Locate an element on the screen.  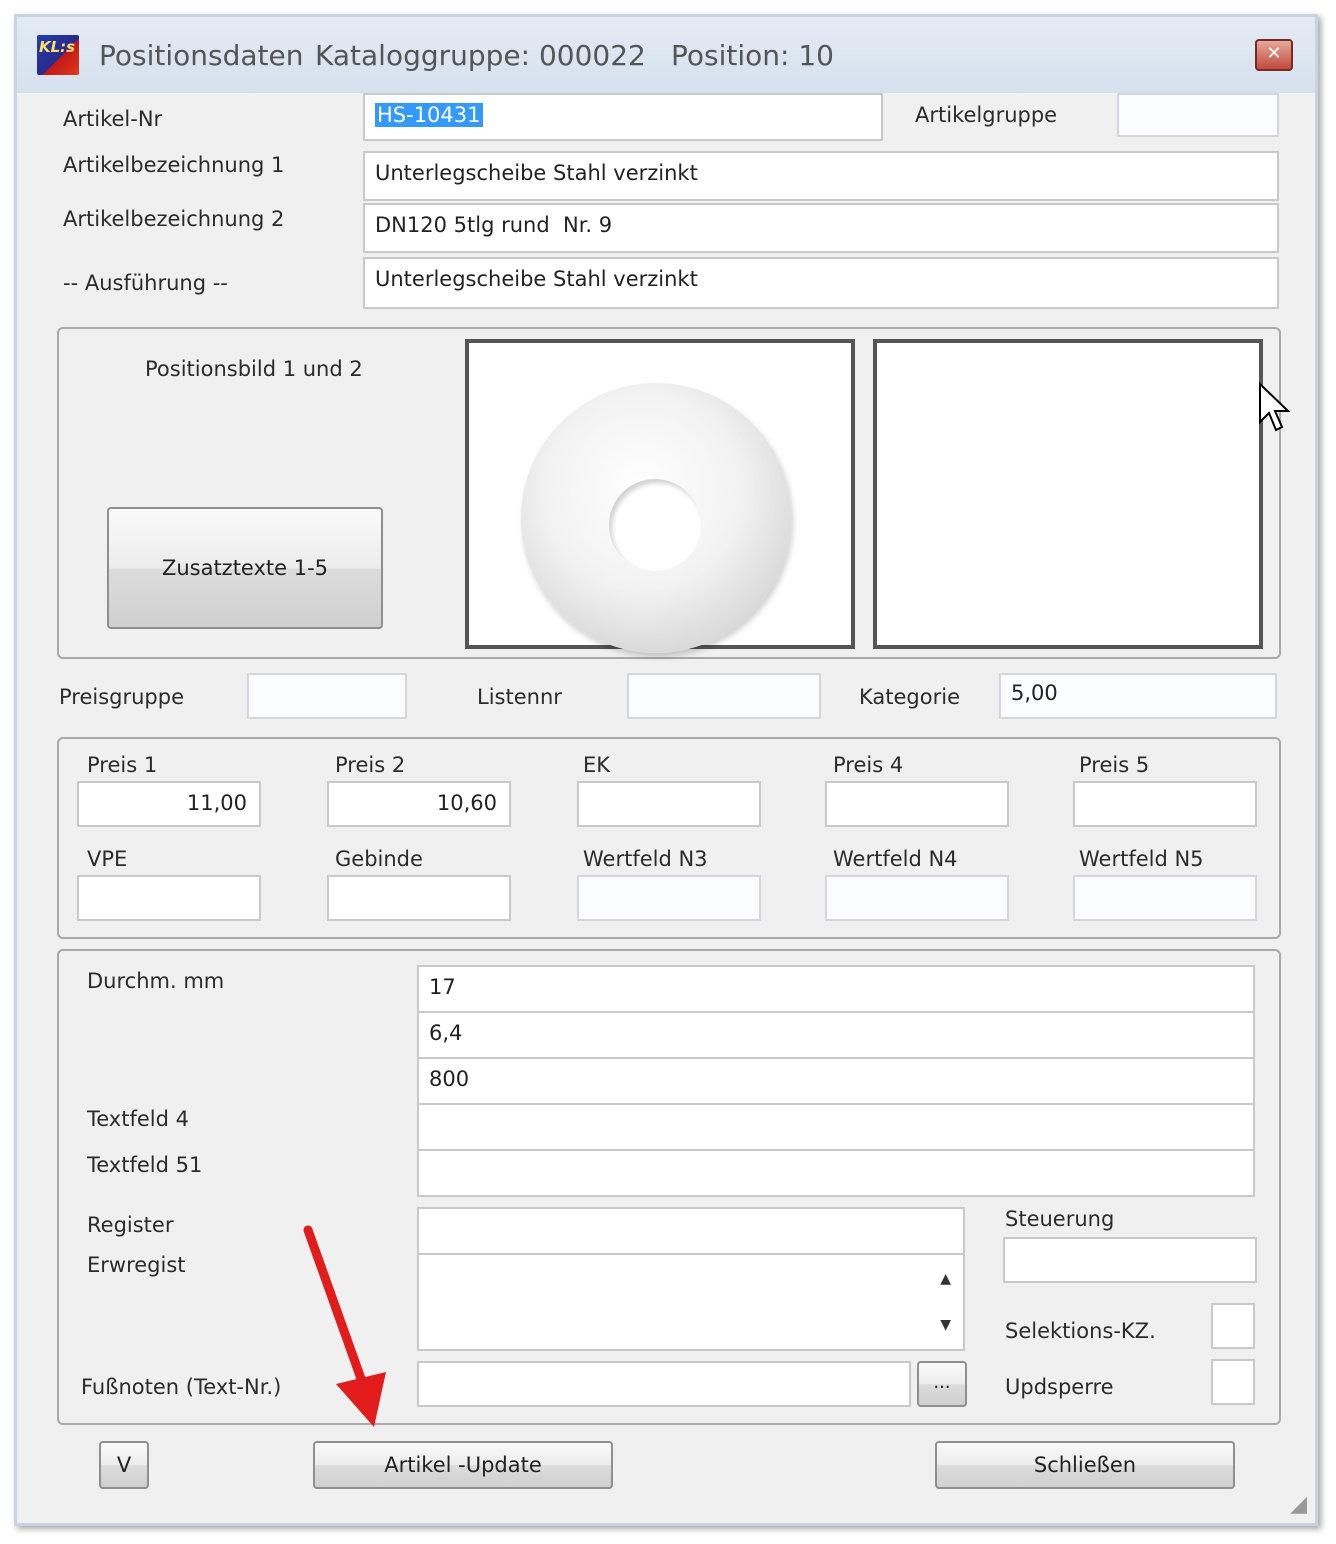
vpe-label: VPE is located at coordinates (107, 859).